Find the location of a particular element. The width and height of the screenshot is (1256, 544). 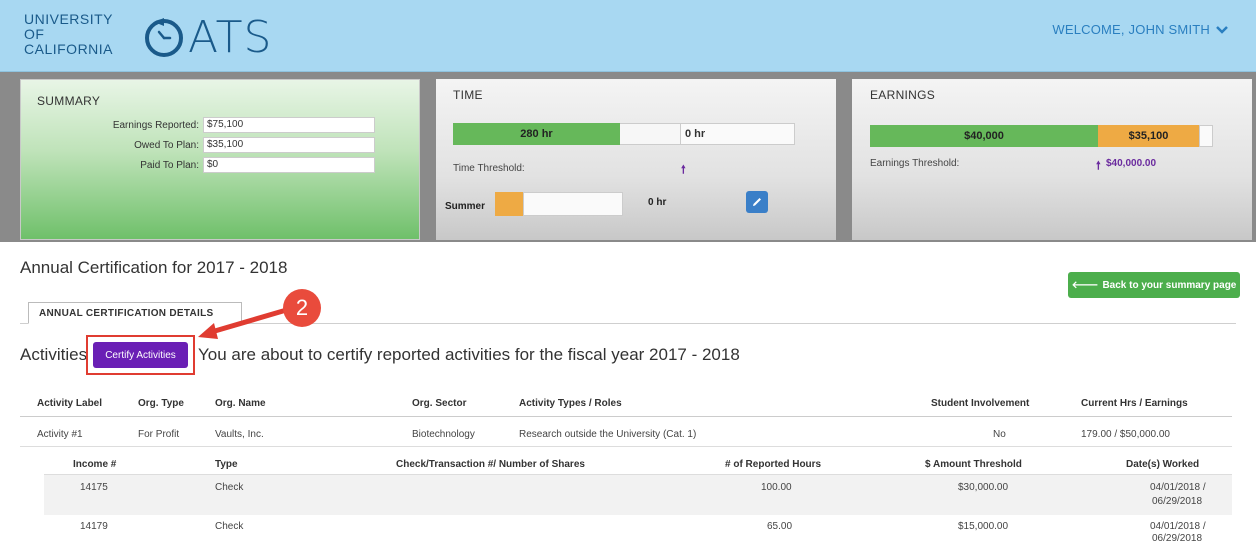

org-name-cell: Vaults, Inc. is located at coordinates (239, 434).